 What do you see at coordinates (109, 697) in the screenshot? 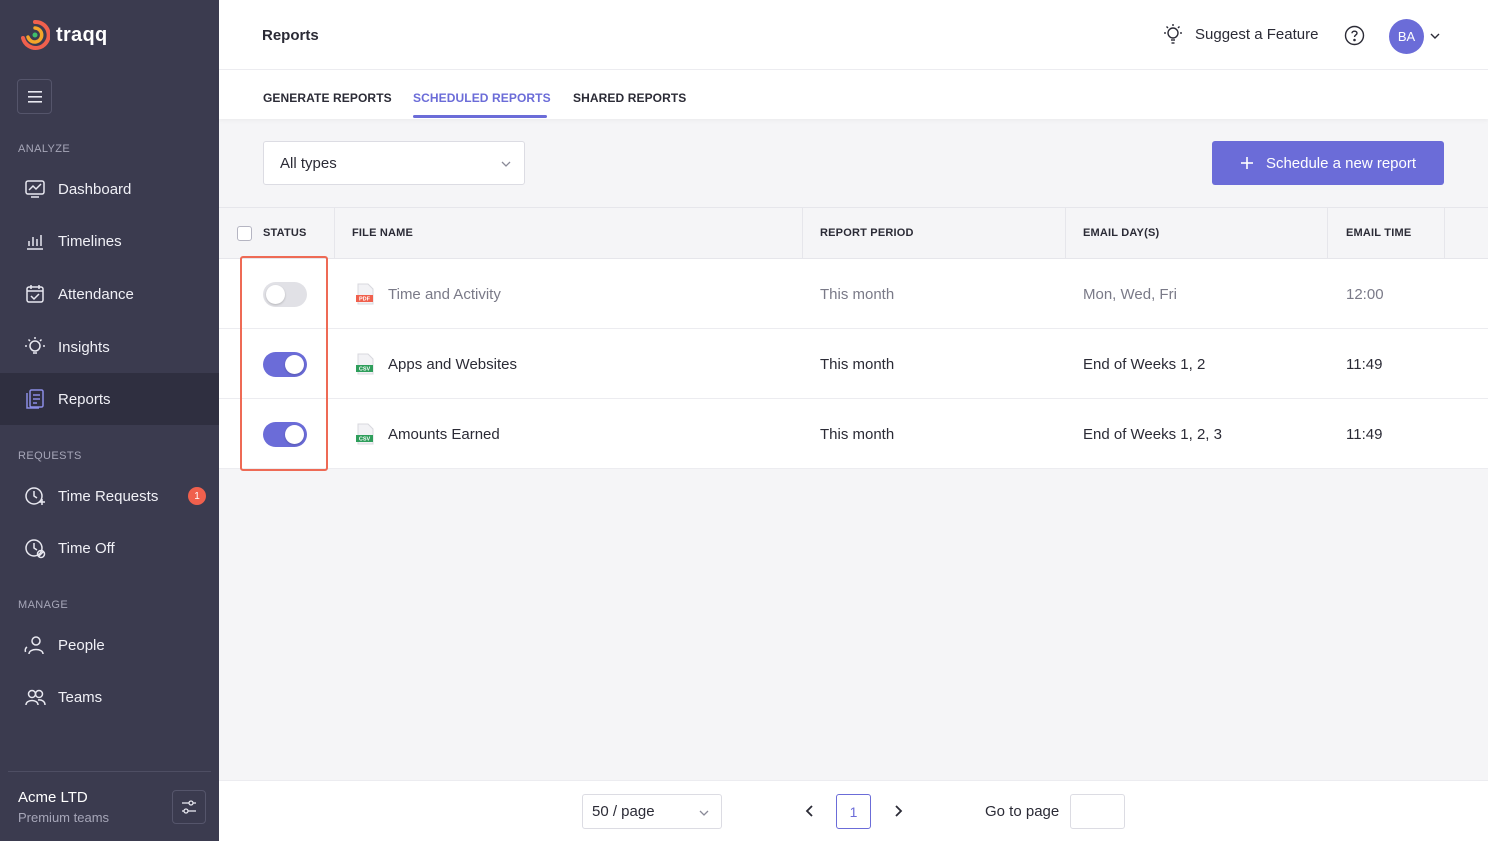
I see `sidebar-item-teams: Teams` at bounding box center [109, 697].